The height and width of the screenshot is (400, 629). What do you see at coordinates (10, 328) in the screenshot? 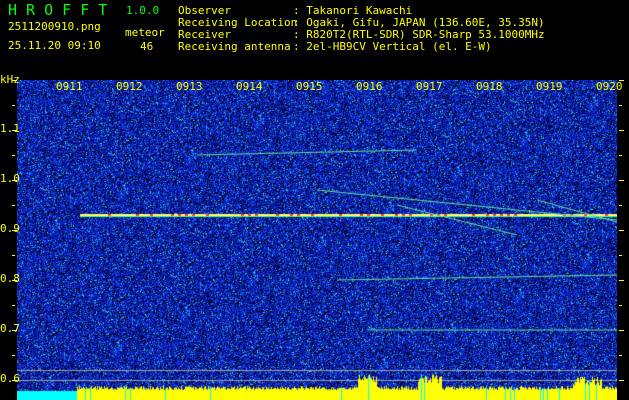
I see `y-tick-label: 0.7` at bounding box center [10, 328].